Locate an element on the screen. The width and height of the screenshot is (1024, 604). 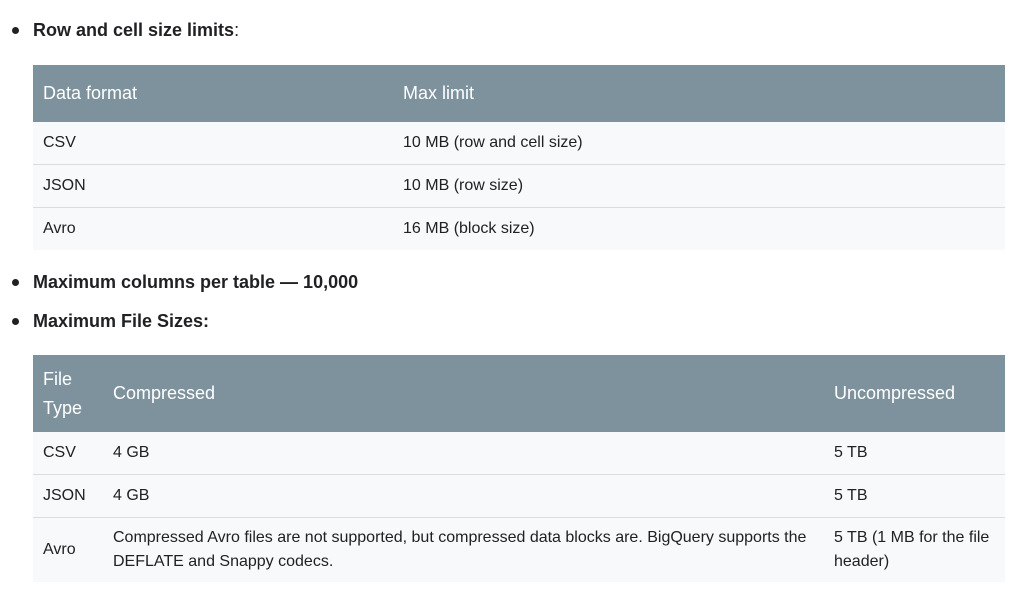
table-row: JSON 10 MB (row size) is located at coordinates (519, 186).